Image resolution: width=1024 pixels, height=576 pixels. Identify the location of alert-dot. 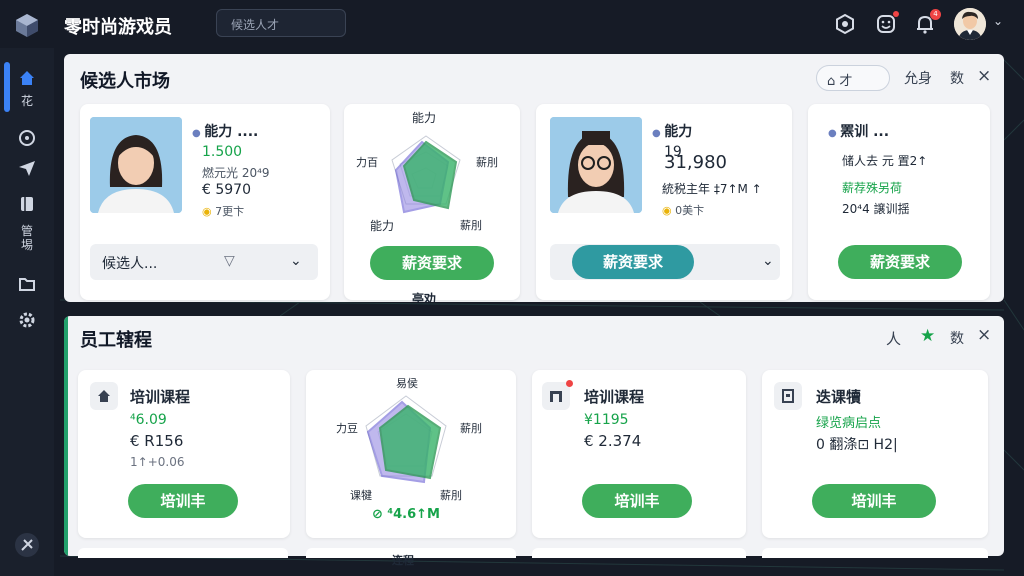
(569, 383).